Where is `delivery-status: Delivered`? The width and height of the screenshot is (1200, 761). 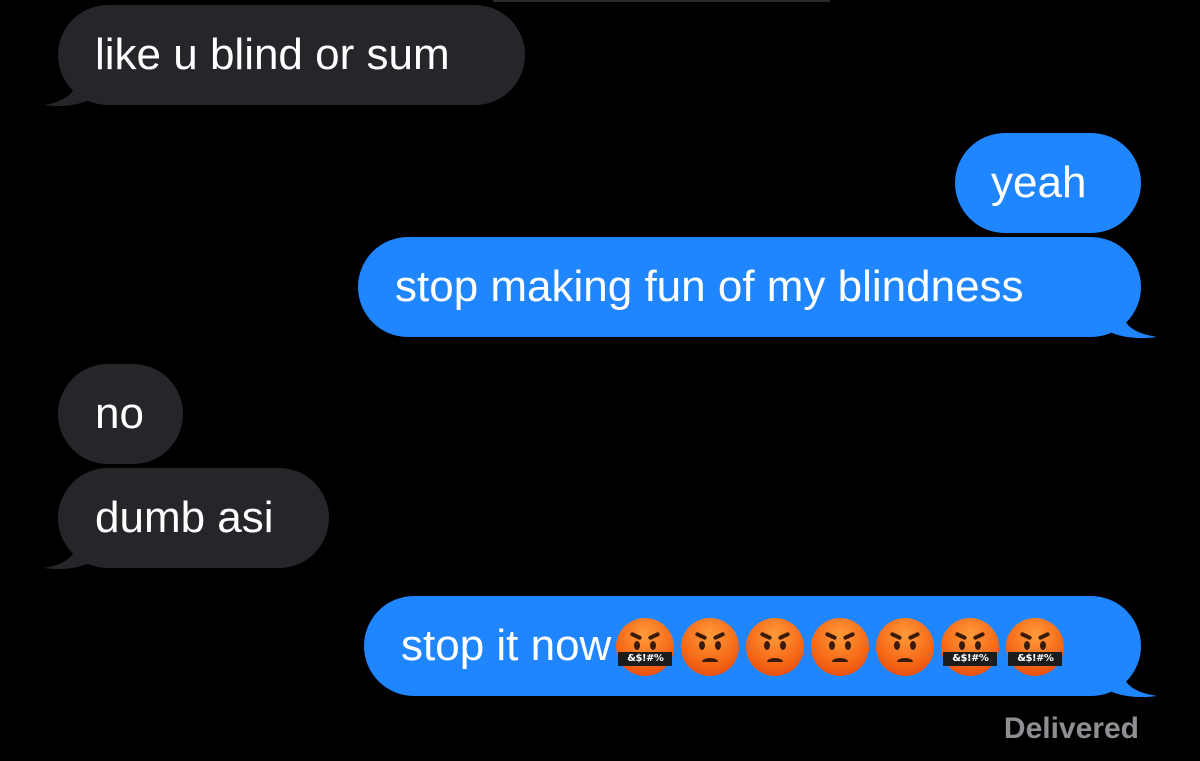
delivery-status: Delivered is located at coordinates (1071, 728).